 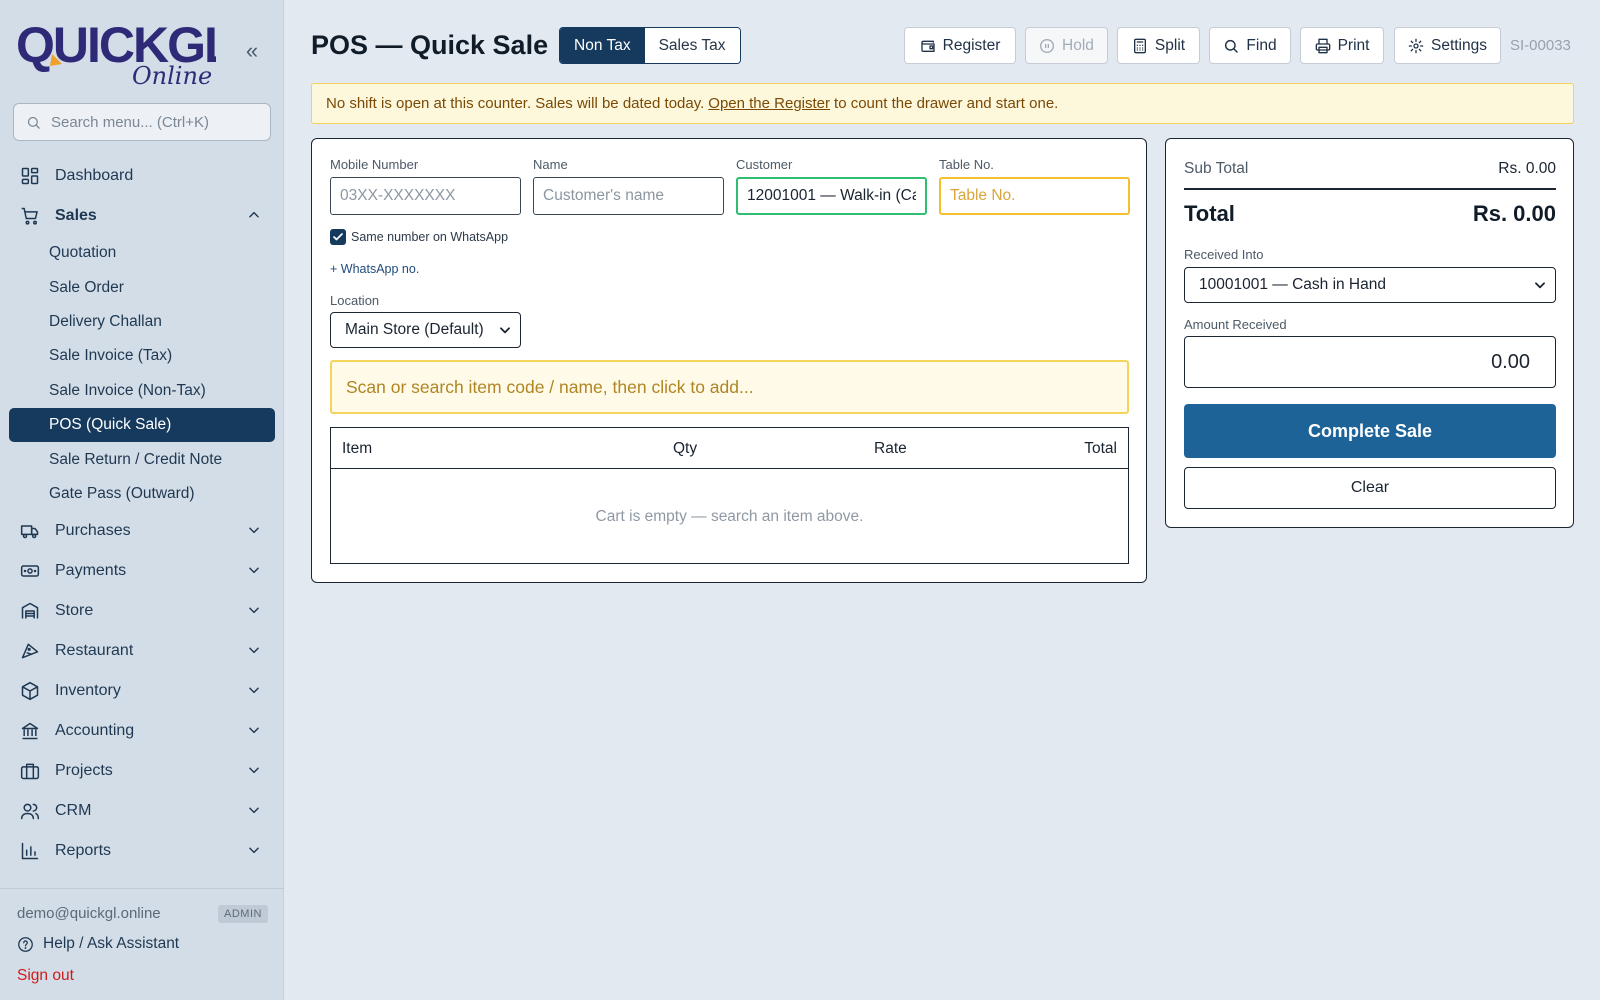 What do you see at coordinates (430, 237) in the screenshot?
I see `whatsapp-same-label: Same number on WhatsApp` at bounding box center [430, 237].